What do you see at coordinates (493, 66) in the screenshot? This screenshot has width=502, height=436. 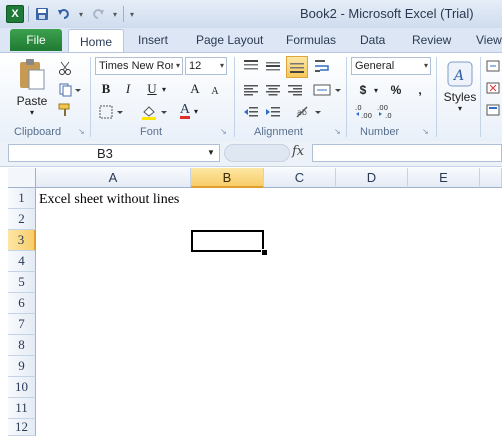 I see `insert-cells-icon` at bounding box center [493, 66].